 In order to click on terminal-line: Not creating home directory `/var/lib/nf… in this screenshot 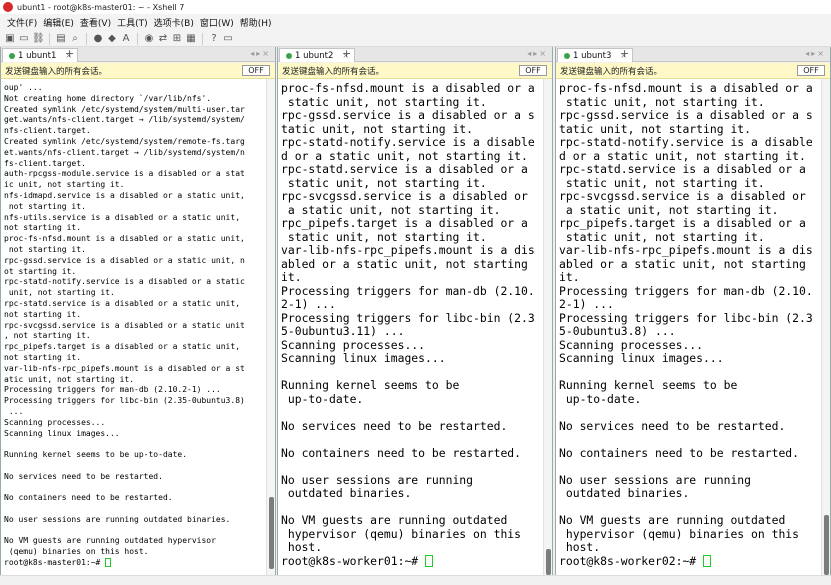, I will do `click(108, 98)`.